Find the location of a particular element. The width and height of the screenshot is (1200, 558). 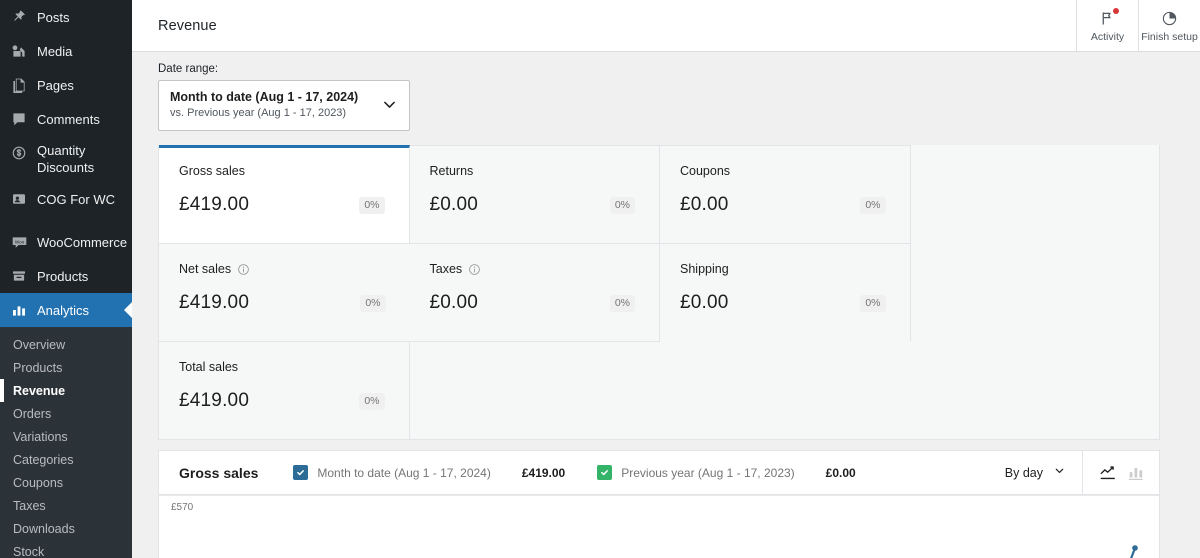

finish-setup-label: Finish setup is located at coordinates (1169, 36).